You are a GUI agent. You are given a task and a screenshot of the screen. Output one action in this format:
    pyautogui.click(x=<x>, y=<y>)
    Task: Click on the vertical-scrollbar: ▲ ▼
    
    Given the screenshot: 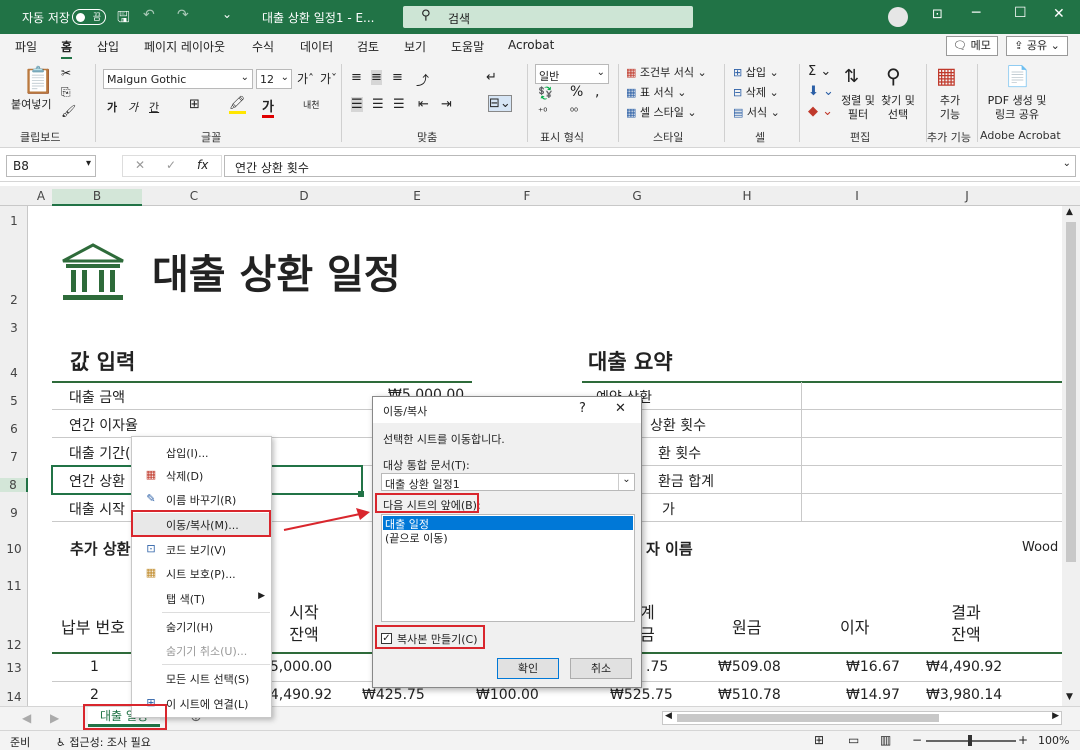 What is the action you would take?
    pyautogui.click(x=1071, y=456)
    